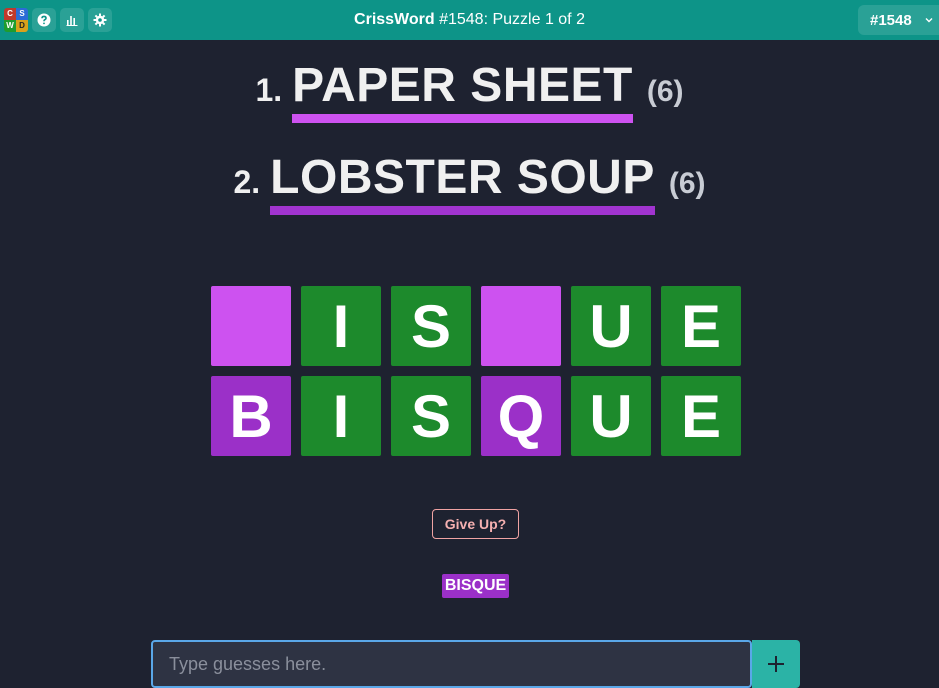  I want to click on clue-number: 1., so click(269, 90).